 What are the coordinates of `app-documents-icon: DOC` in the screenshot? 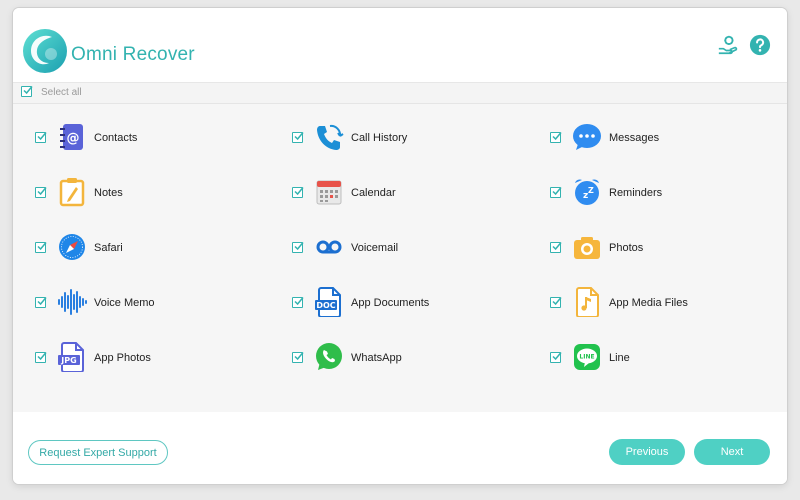 It's located at (328, 302).